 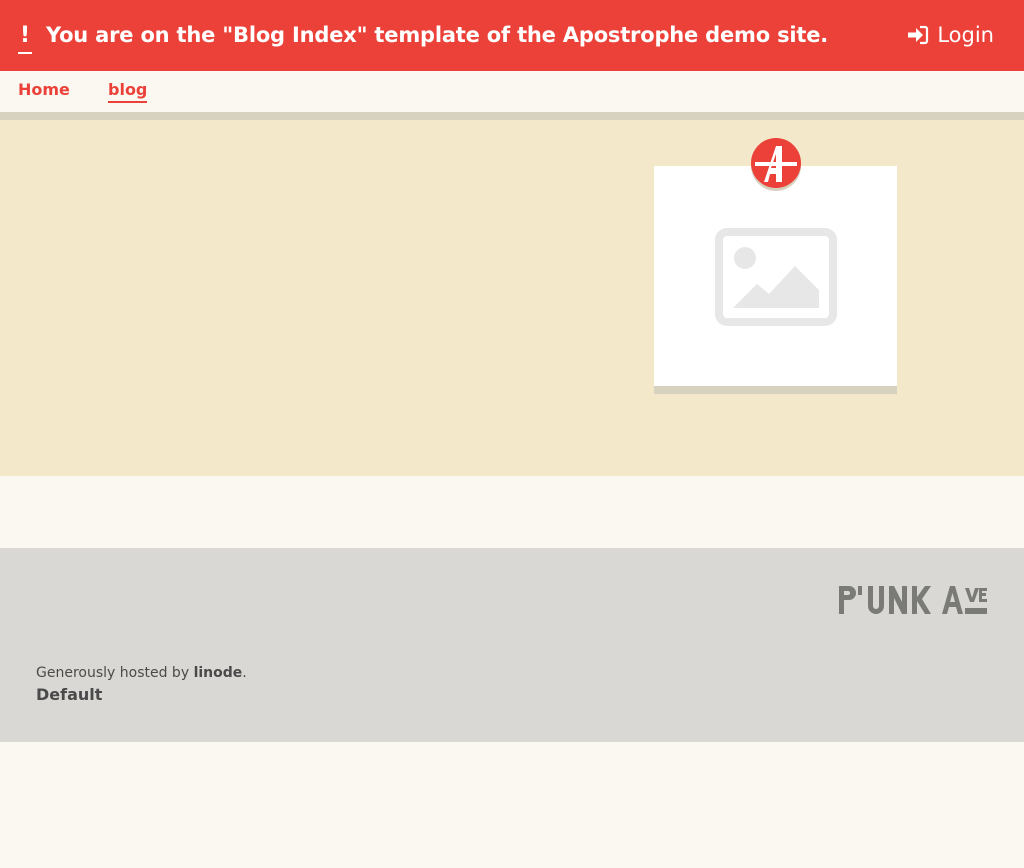 What do you see at coordinates (244, 673) in the screenshot?
I see `hosted-suffix: .` at bounding box center [244, 673].